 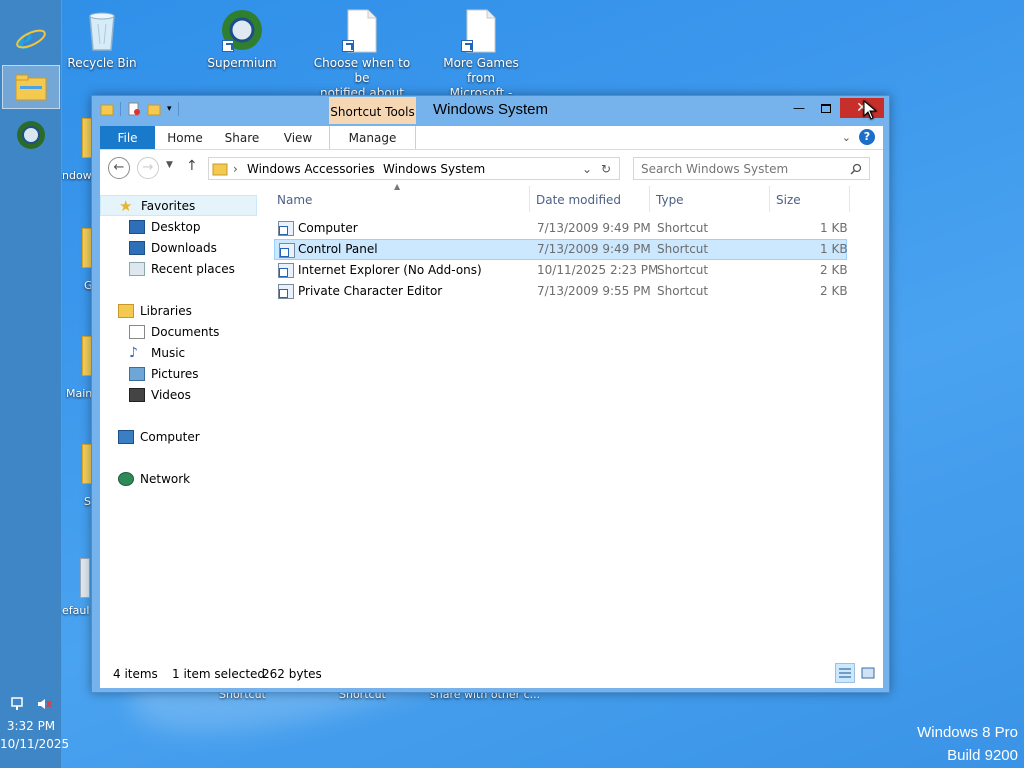 What do you see at coordinates (75, 610) in the screenshot?
I see `desktop-icon-partial-label: efaul` at bounding box center [75, 610].